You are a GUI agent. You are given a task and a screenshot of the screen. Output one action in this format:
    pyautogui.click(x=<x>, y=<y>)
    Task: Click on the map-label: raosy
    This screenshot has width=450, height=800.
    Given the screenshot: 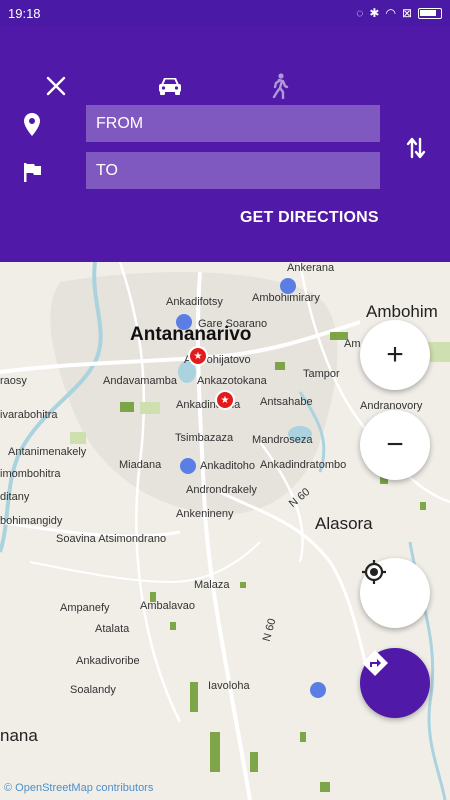 What is the action you would take?
    pyautogui.click(x=13, y=381)
    